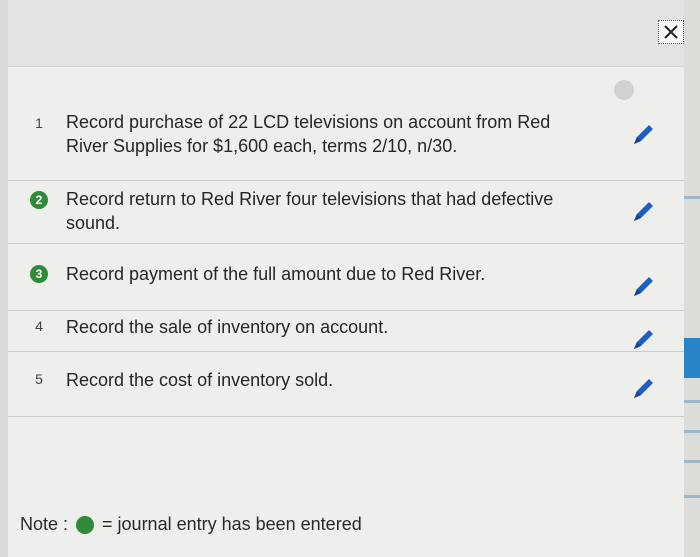  Describe the element at coordinates (85, 524) in the screenshot. I see `entered-status-dot-icon` at that location.